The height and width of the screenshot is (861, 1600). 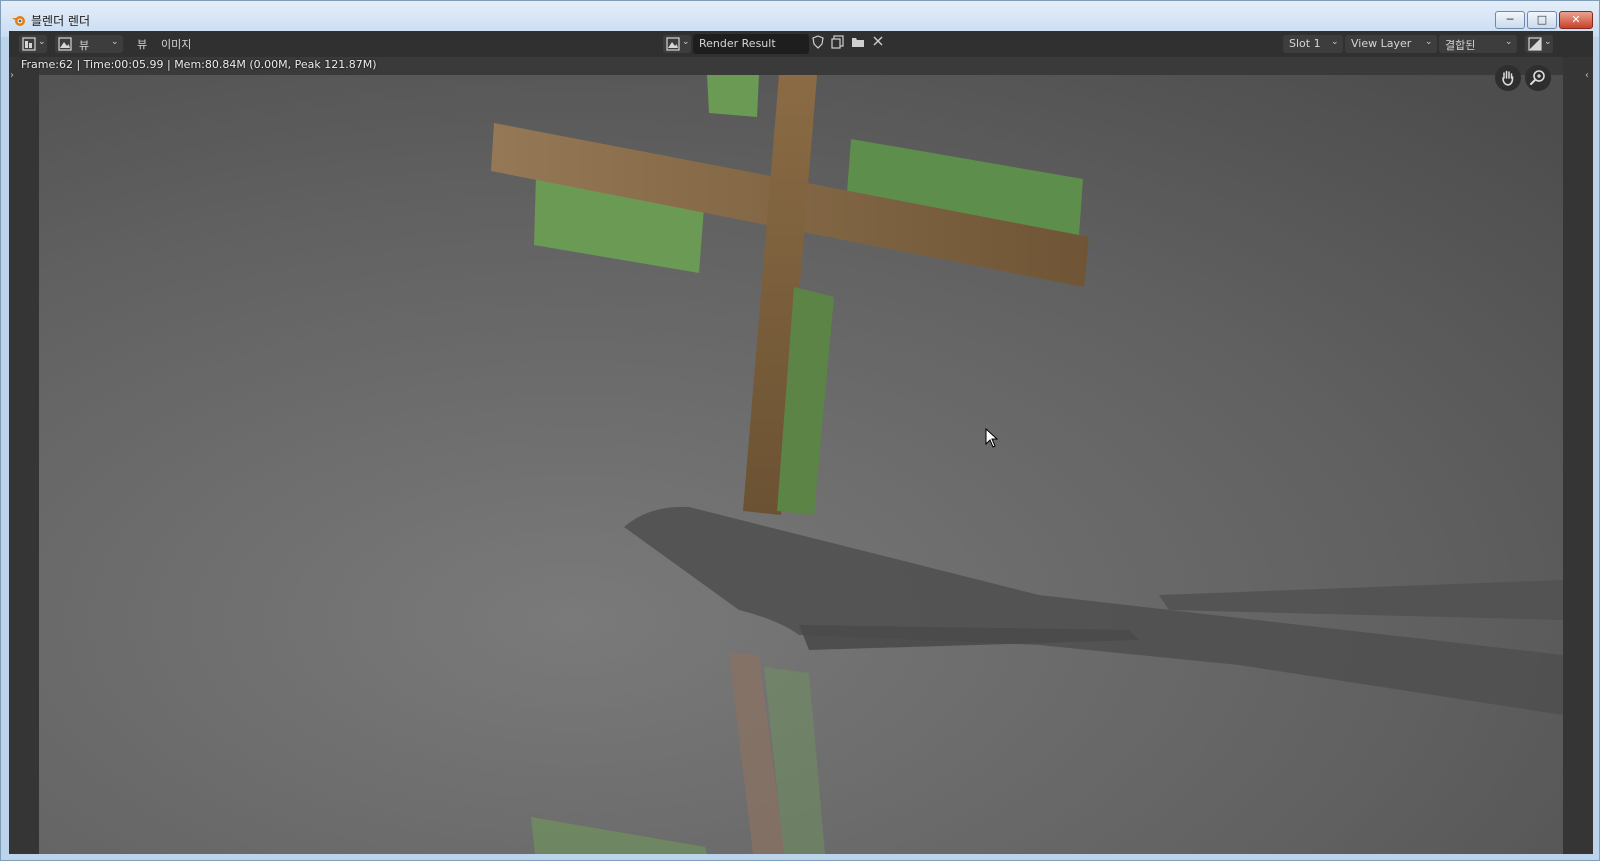 I want to click on render-pass-value: 결합된, so click(x=1460, y=45).